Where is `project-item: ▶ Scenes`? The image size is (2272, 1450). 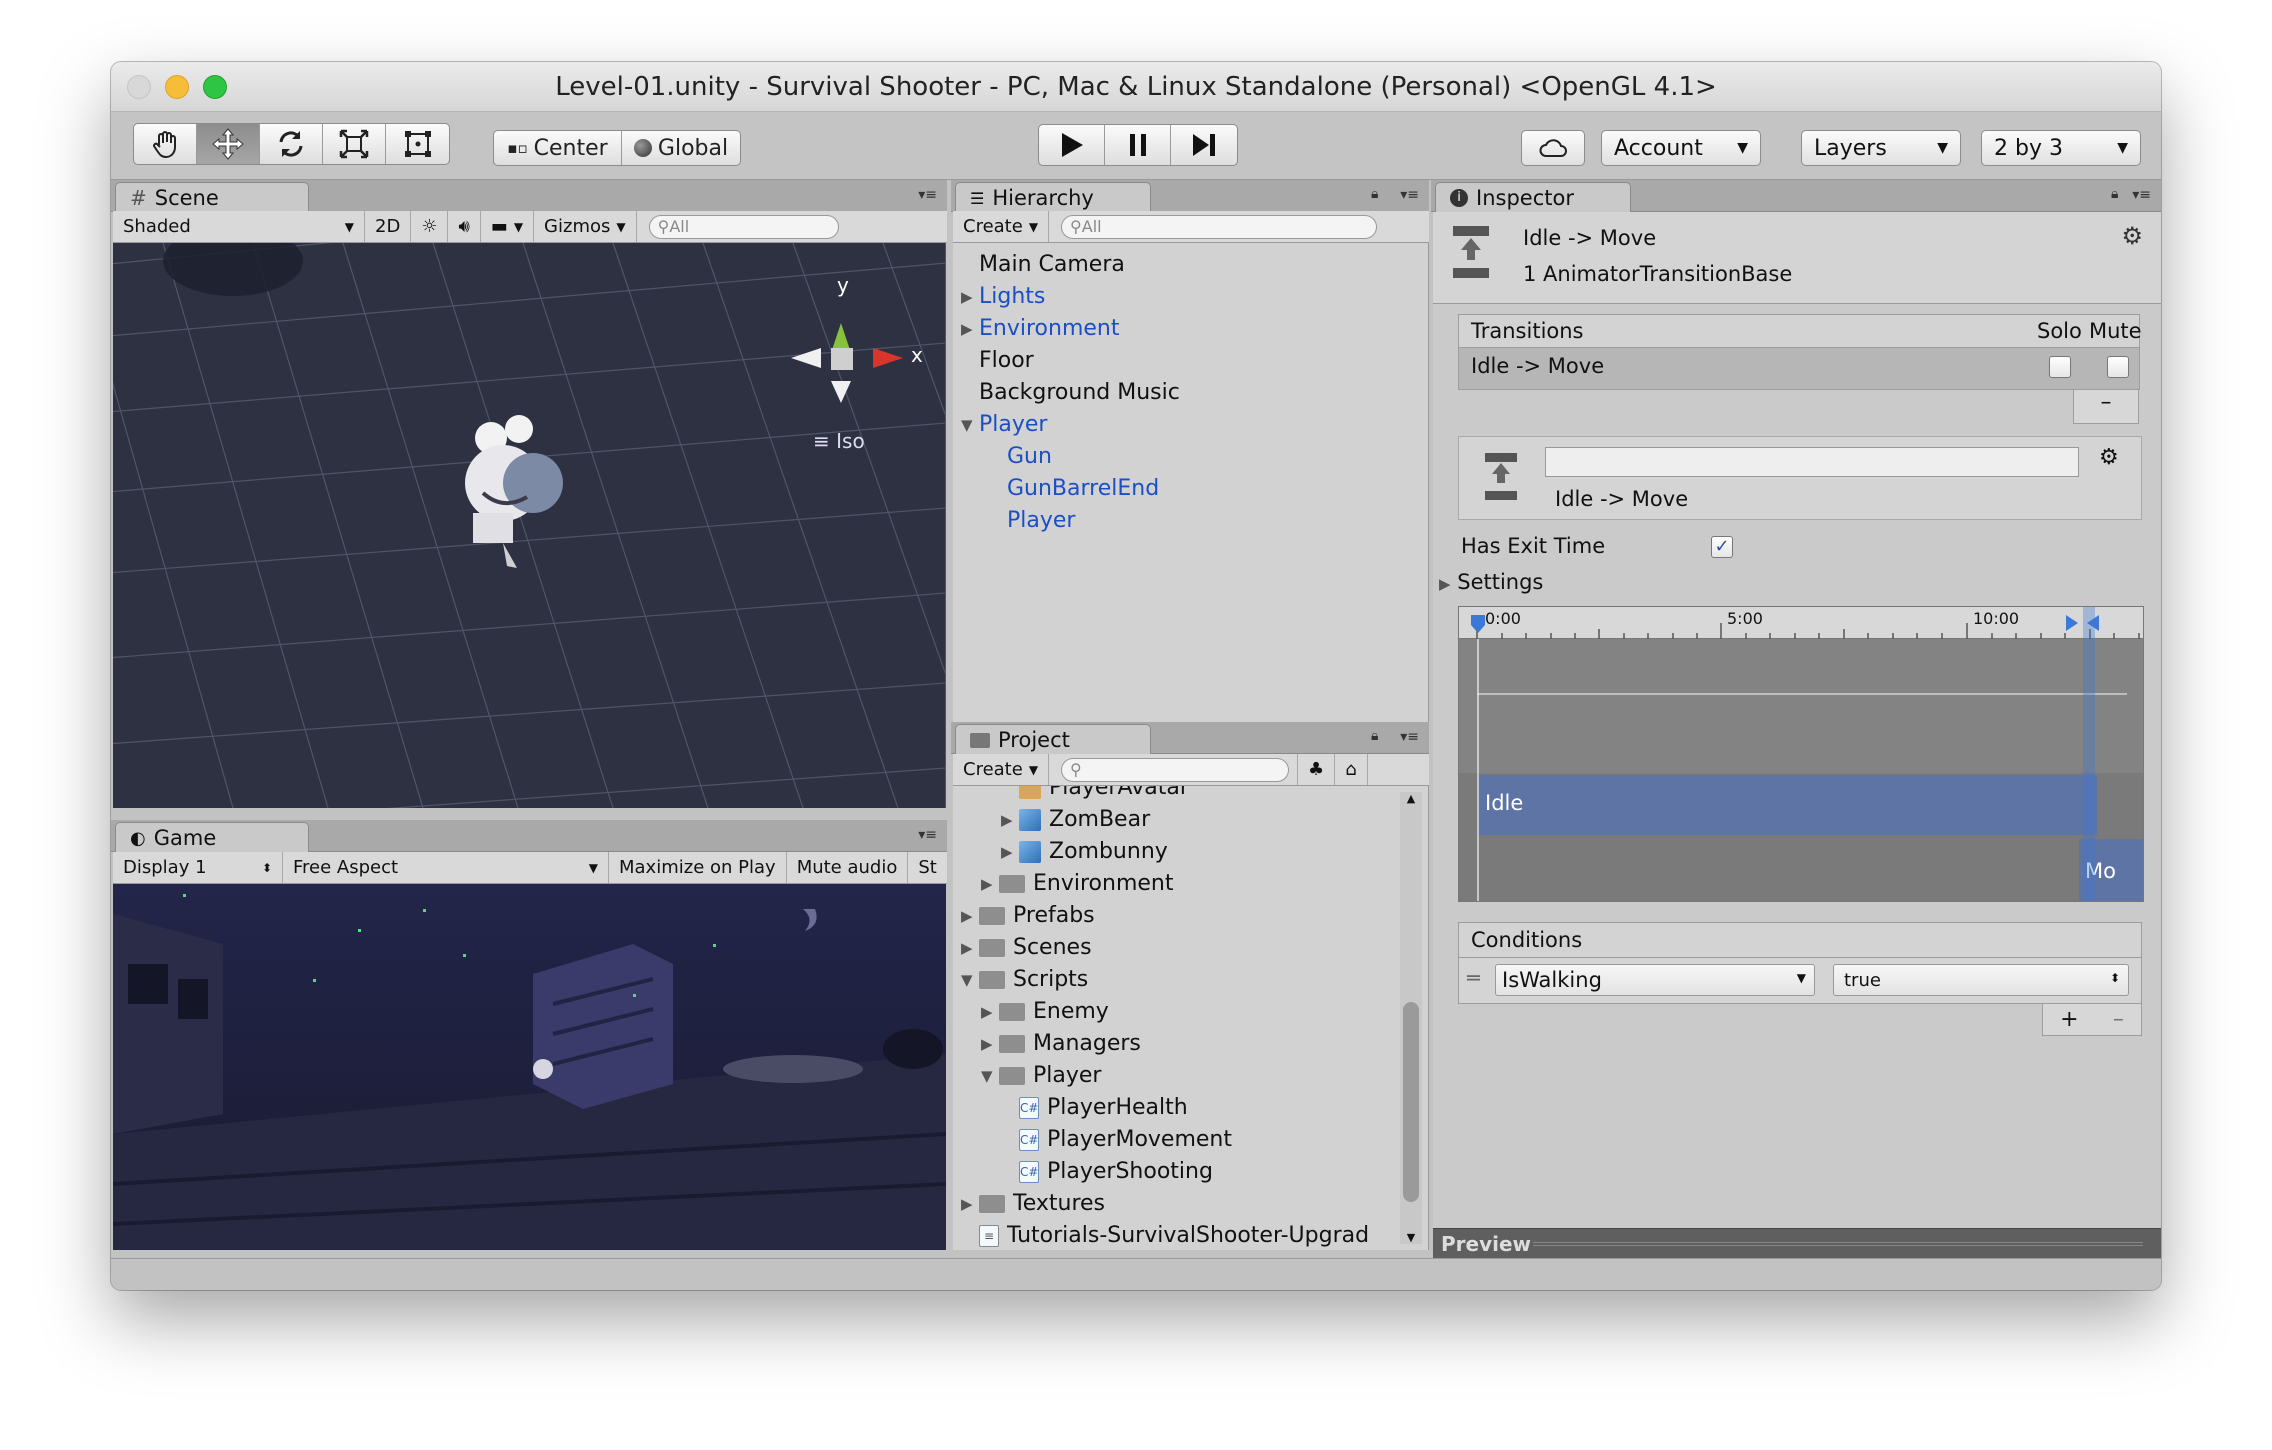 project-item: ▶ Scenes is located at coordinates (1165, 948).